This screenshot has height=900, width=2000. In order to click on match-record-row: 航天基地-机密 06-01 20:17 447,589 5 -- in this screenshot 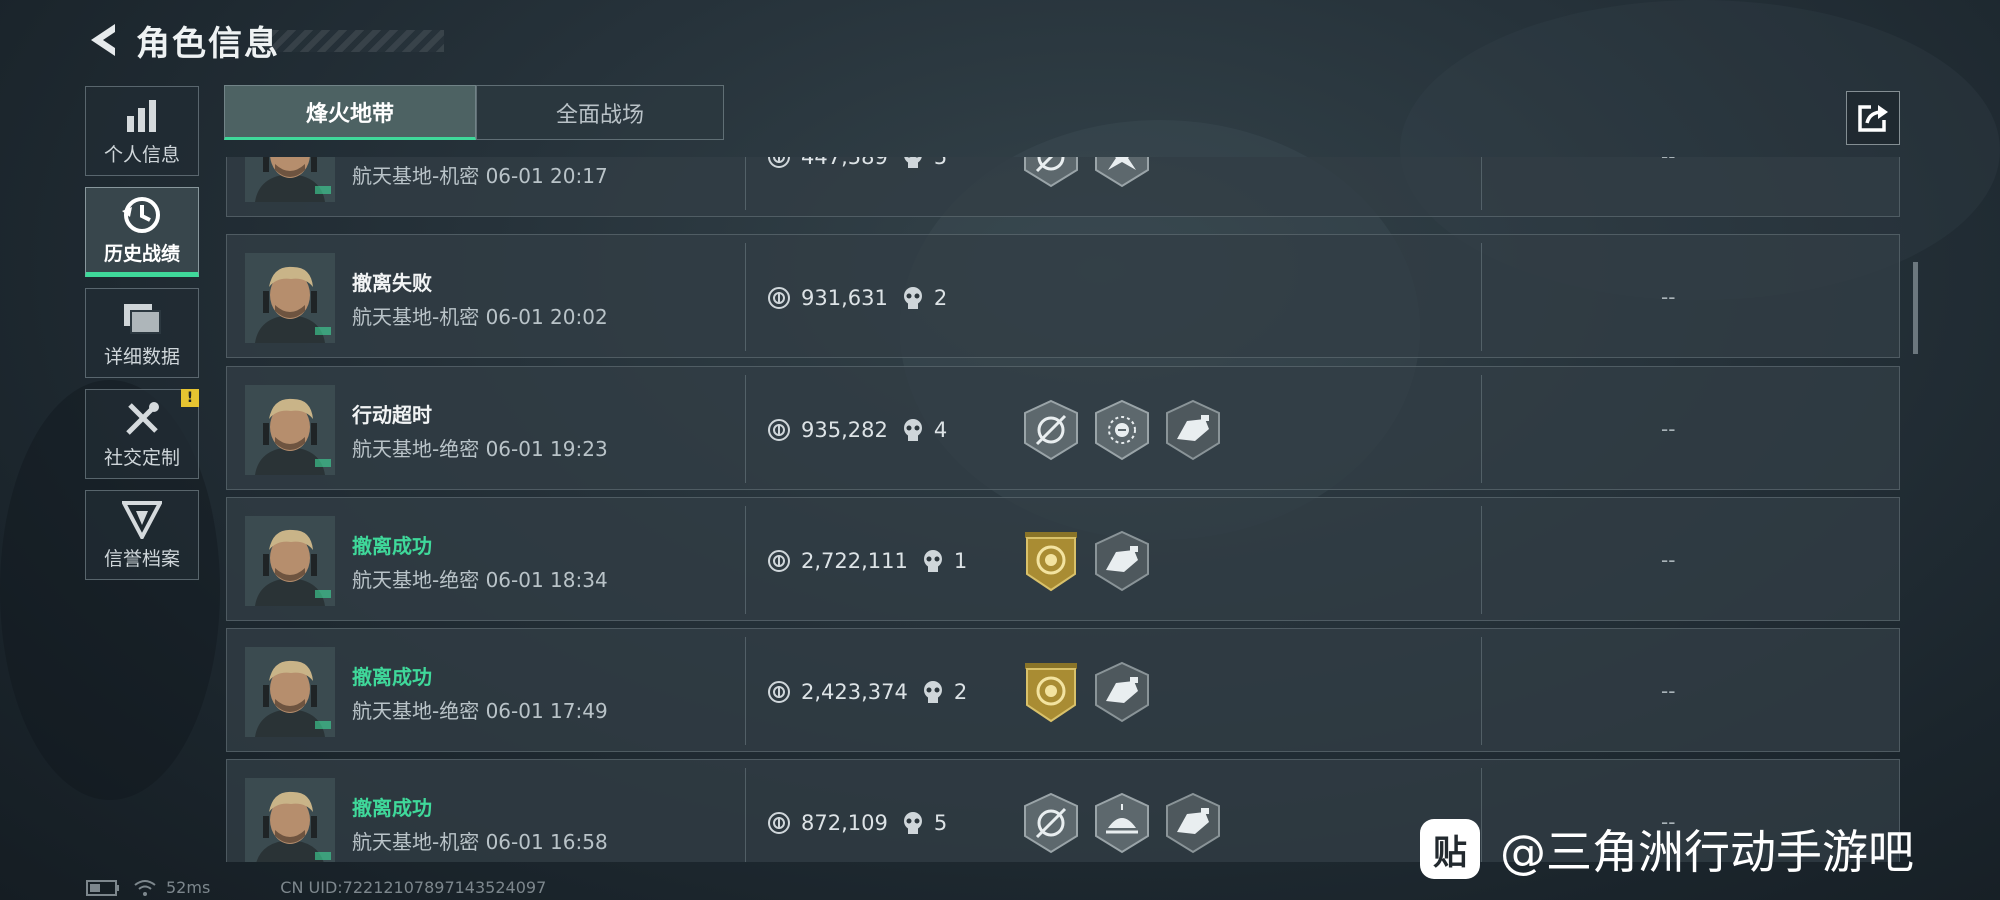, I will do `click(1063, 187)`.